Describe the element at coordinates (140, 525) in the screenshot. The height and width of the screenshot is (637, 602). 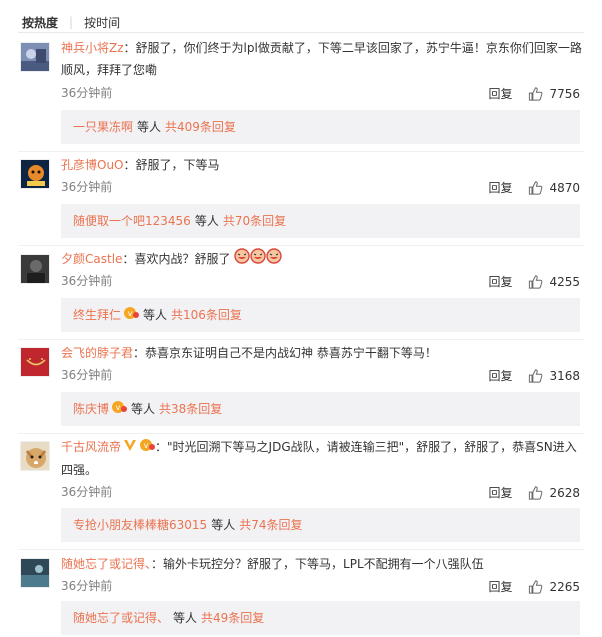
I see `reply-username: 专抢小朋友棒棒糖63015` at that location.